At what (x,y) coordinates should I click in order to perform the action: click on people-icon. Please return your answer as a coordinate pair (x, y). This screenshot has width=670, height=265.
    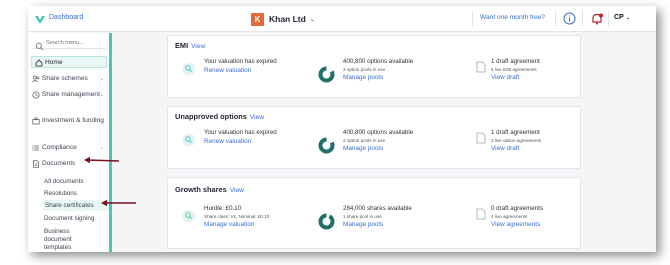
    Looking at the image, I should click on (36, 79).